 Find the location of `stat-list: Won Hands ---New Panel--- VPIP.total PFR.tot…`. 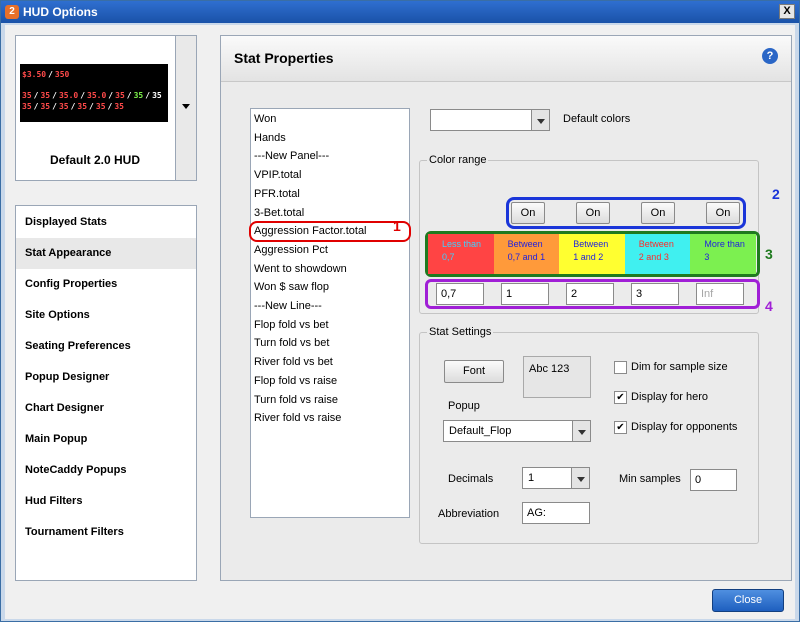

stat-list: Won Hands ---New Panel--- VPIP.total PFR.tot… is located at coordinates (330, 313).